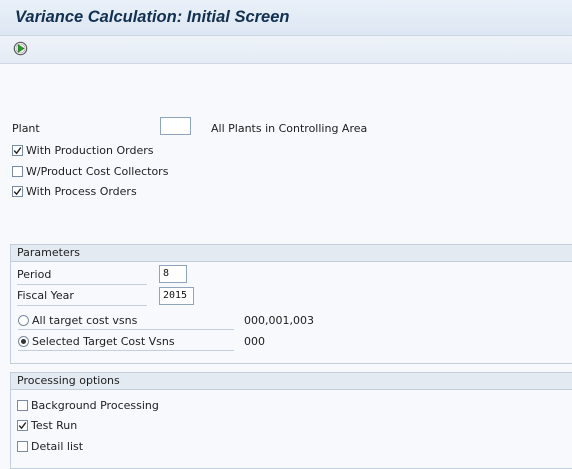  I want to click on checkbox-product-cost-collectors: W/Product Cost Collectors, so click(90, 171).